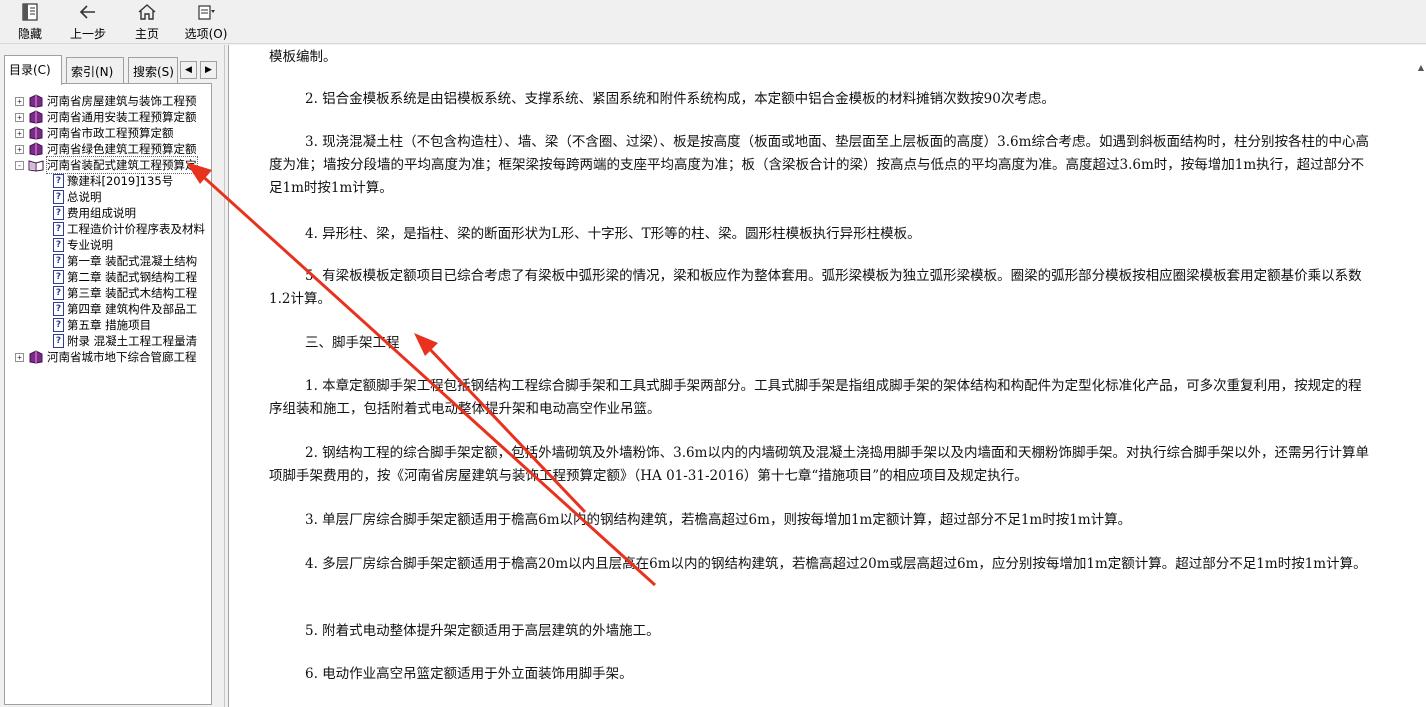 The width and height of the screenshot is (1426, 707). Describe the element at coordinates (19, 165) in the screenshot. I see `collapse-icon: -` at that location.